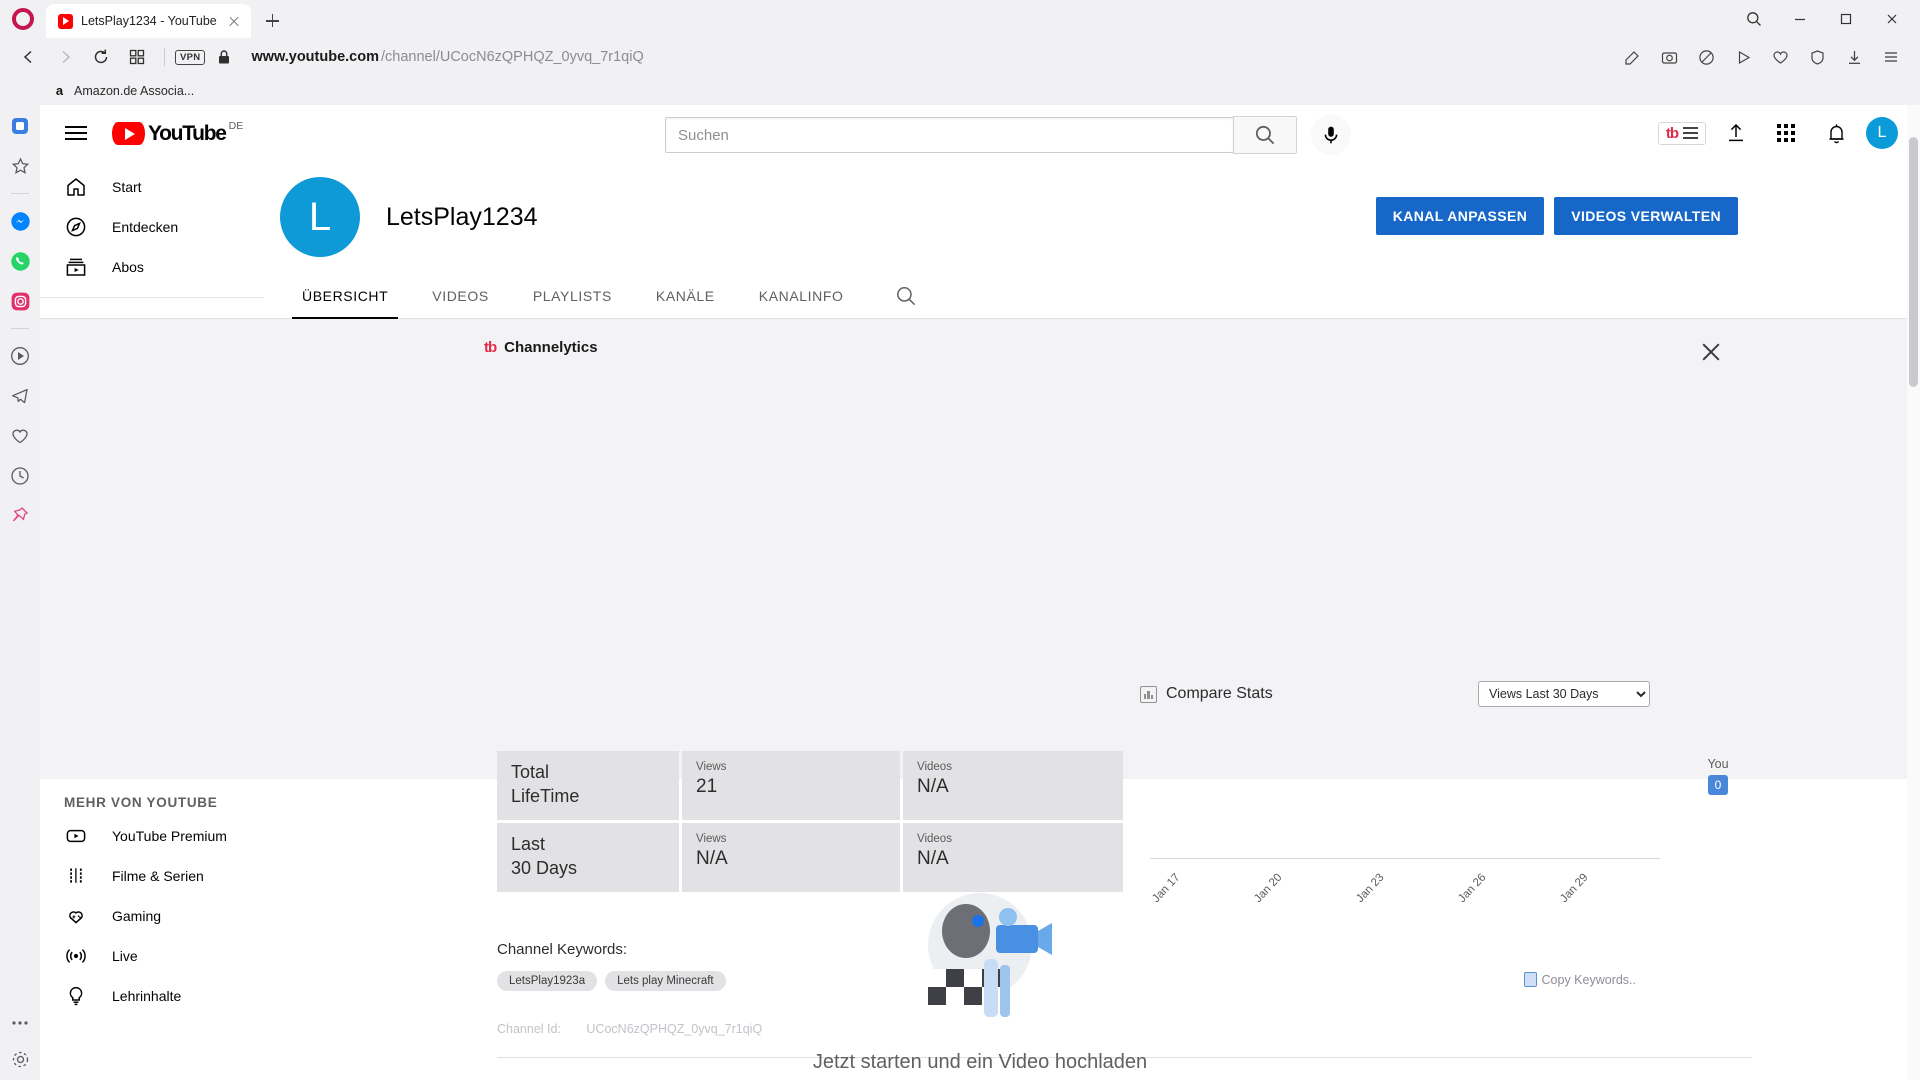  Describe the element at coordinates (1836, 133) in the screenshot. I see `notifications-bell-icon` at that location.